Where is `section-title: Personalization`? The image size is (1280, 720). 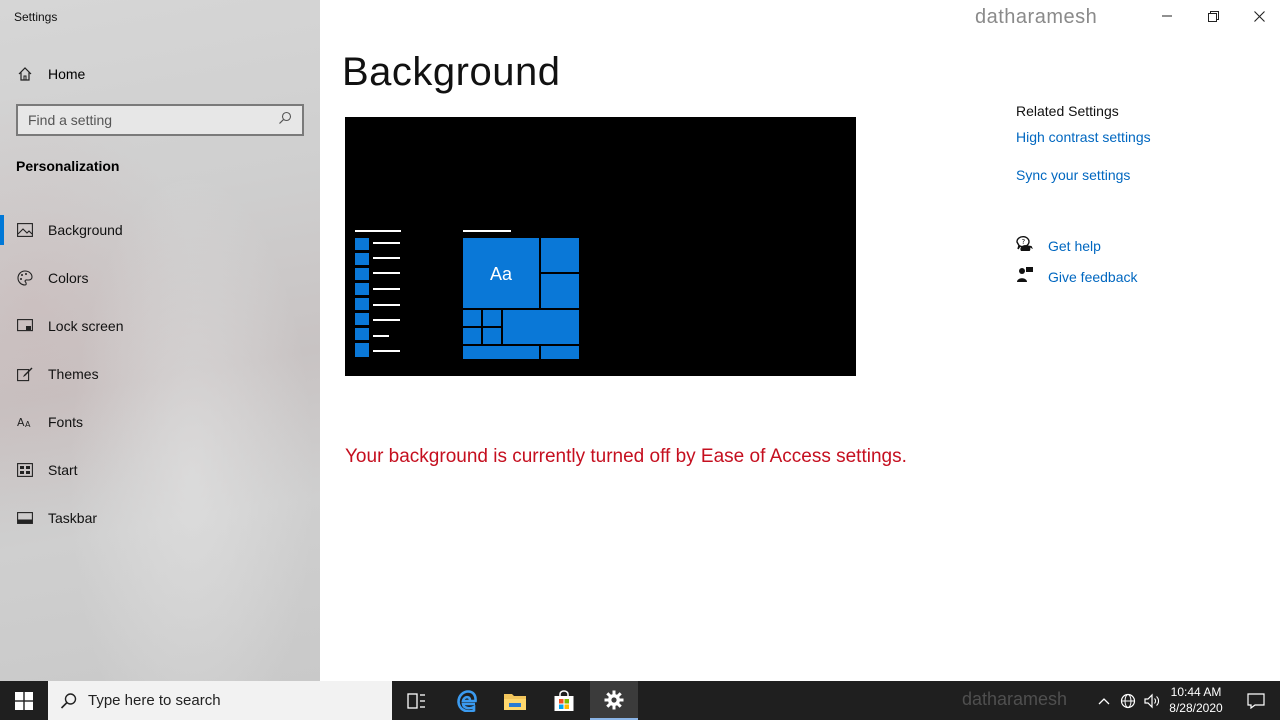 section-title: Personalization is located at coordinates (68, 166).